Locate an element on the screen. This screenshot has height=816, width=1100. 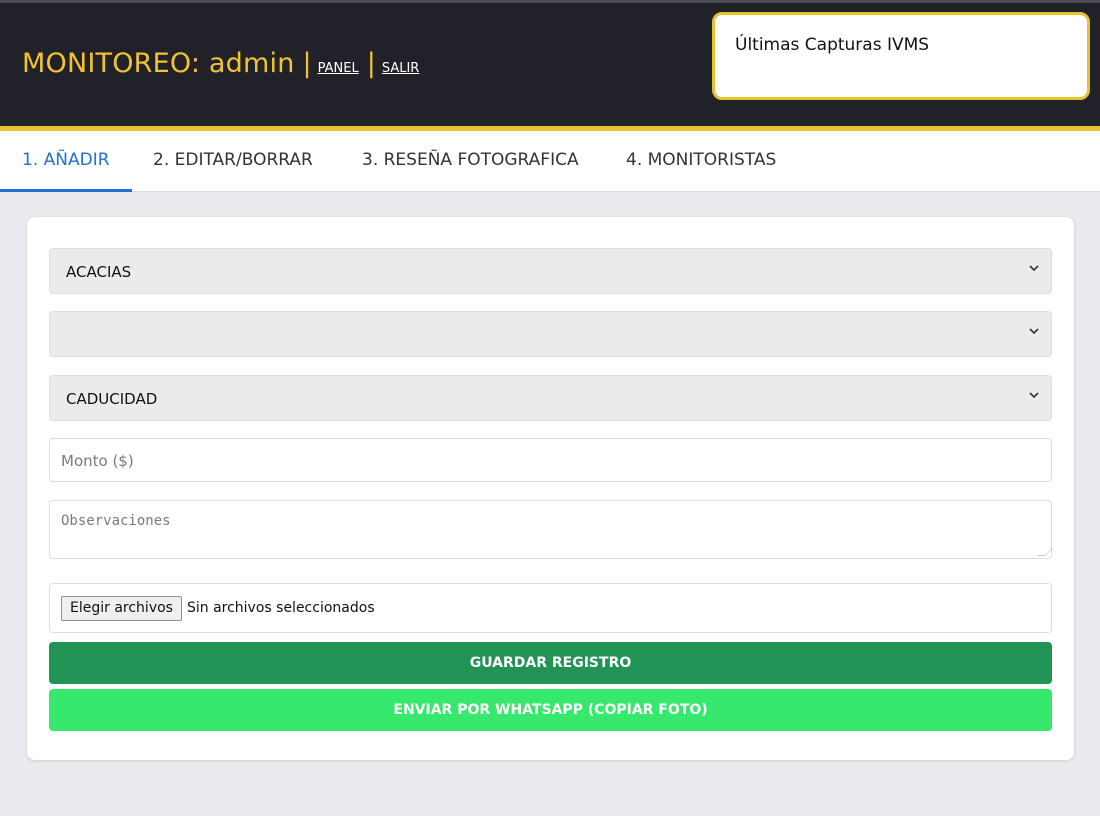
type-select: CADUCIDAD is located at coordinates (550, 398).